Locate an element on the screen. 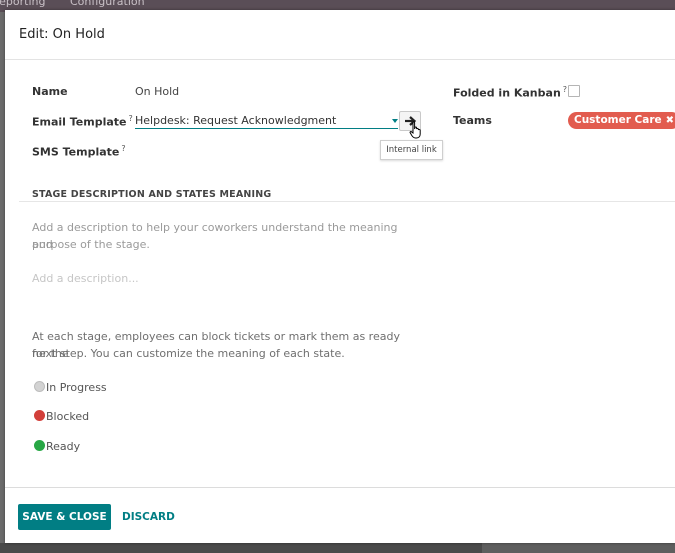  dialog-footer: SAVE & CLOSE DISCARD is located at coordinates (340, 515).